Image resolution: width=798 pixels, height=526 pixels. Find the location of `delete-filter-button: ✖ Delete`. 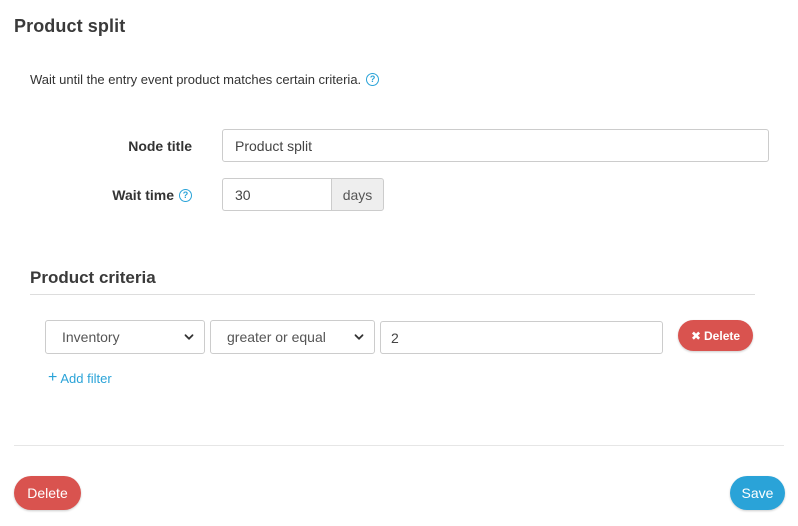

delete-filter-button: ✖ Delete is located at coordinates (715, 335).